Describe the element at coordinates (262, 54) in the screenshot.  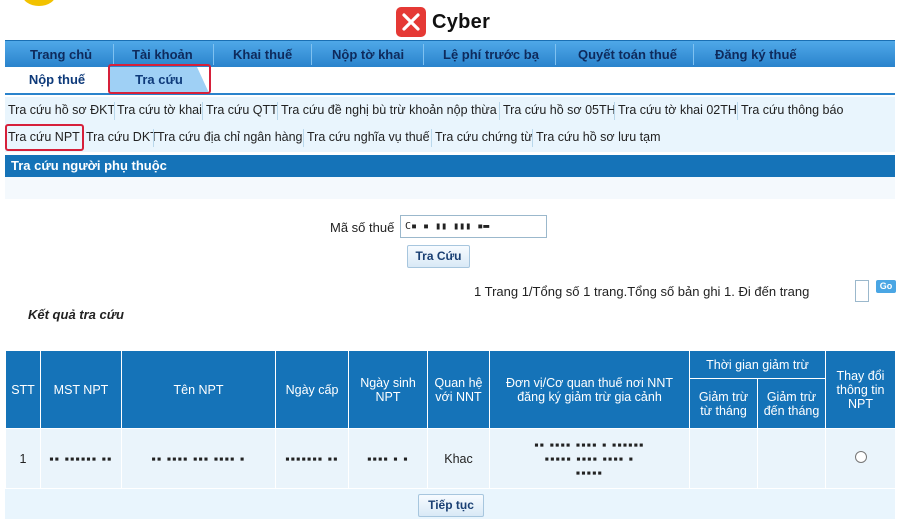
I see `nav-declare-tax: Khai thuế` at that location.